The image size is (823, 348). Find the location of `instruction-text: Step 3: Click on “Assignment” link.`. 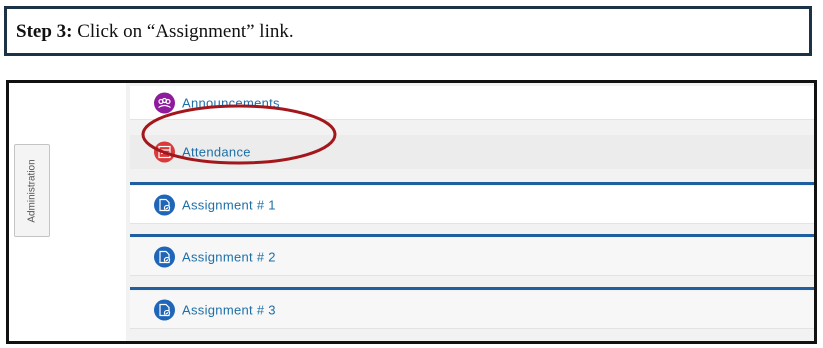

instruction-text: Step 3: Click on “Assignment” link. is located at coordinates (155, 32).